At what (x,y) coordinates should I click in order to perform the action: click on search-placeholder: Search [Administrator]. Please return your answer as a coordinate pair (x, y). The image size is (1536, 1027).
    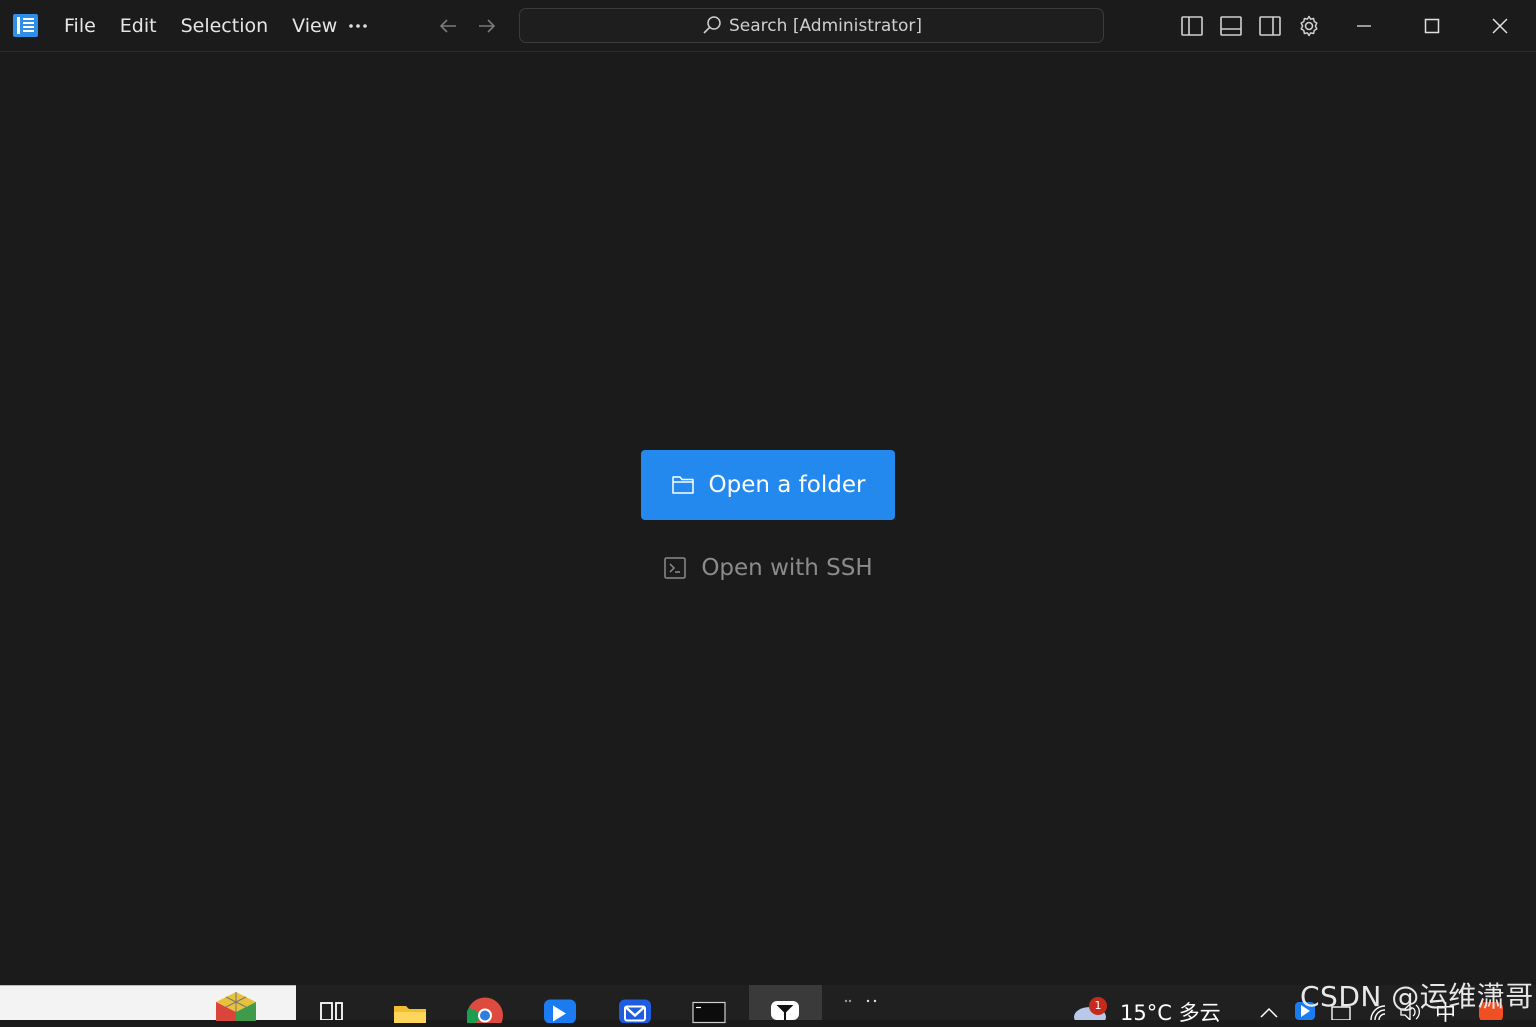
    Looking at the image, I should click on (825, 25).